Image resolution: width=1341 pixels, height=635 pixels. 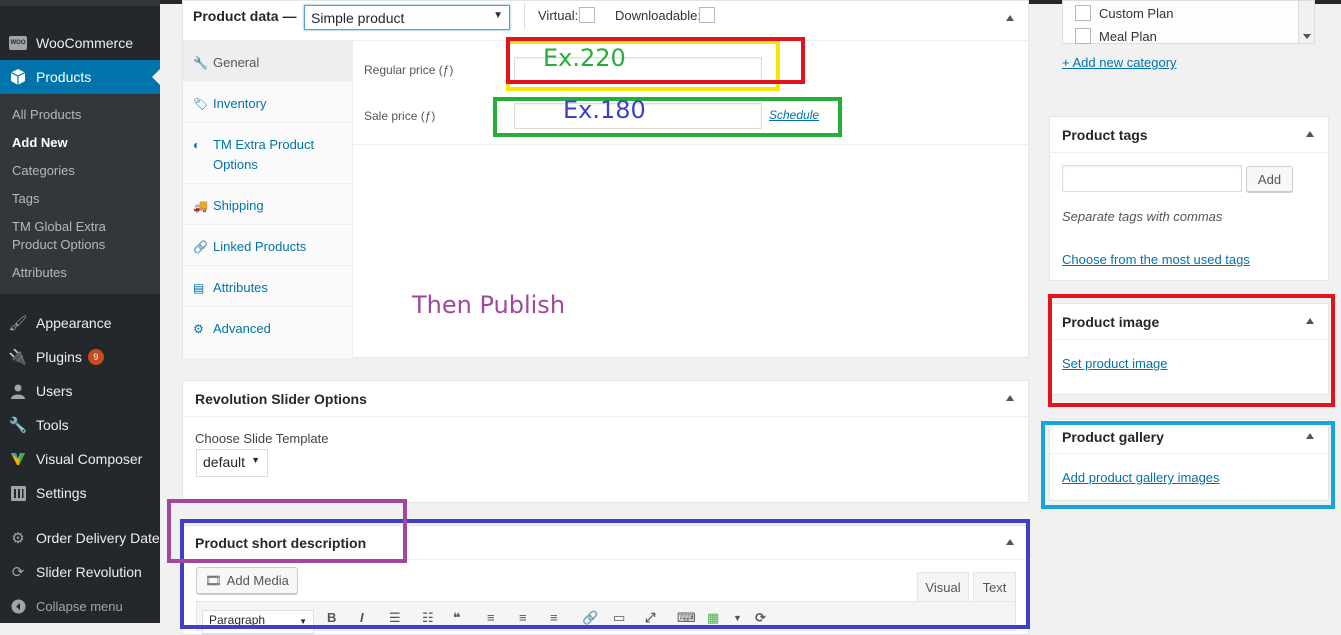 What do you see at coordinates (1156, 259) in the screenshot?
I see `most-used-tags-link: Choose from the most used tags` at bounding box center [1156, 259].